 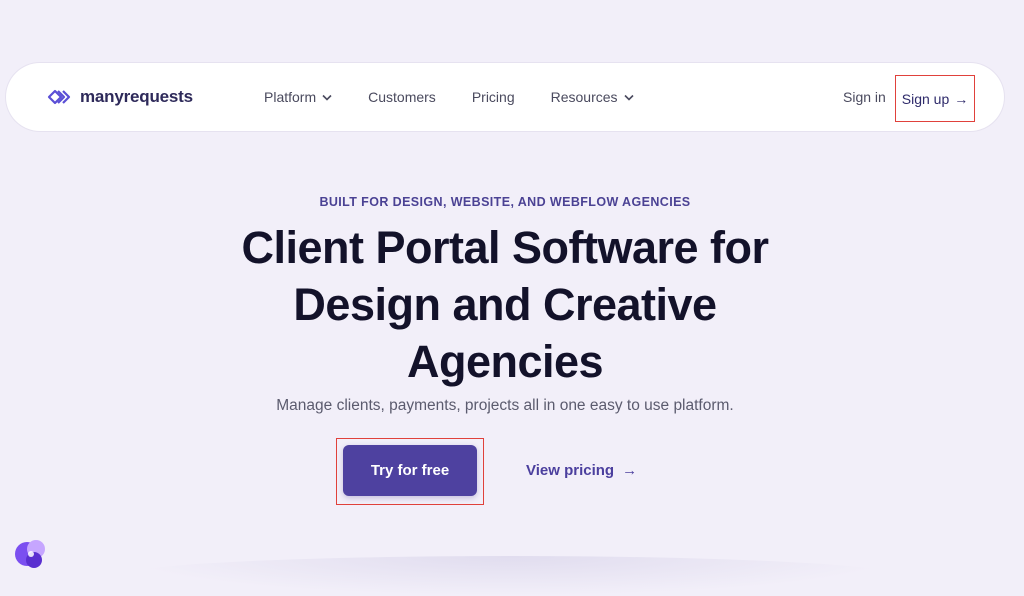 I want to click on view-pricing-link: View pricing →, so click(x=581, y=470).